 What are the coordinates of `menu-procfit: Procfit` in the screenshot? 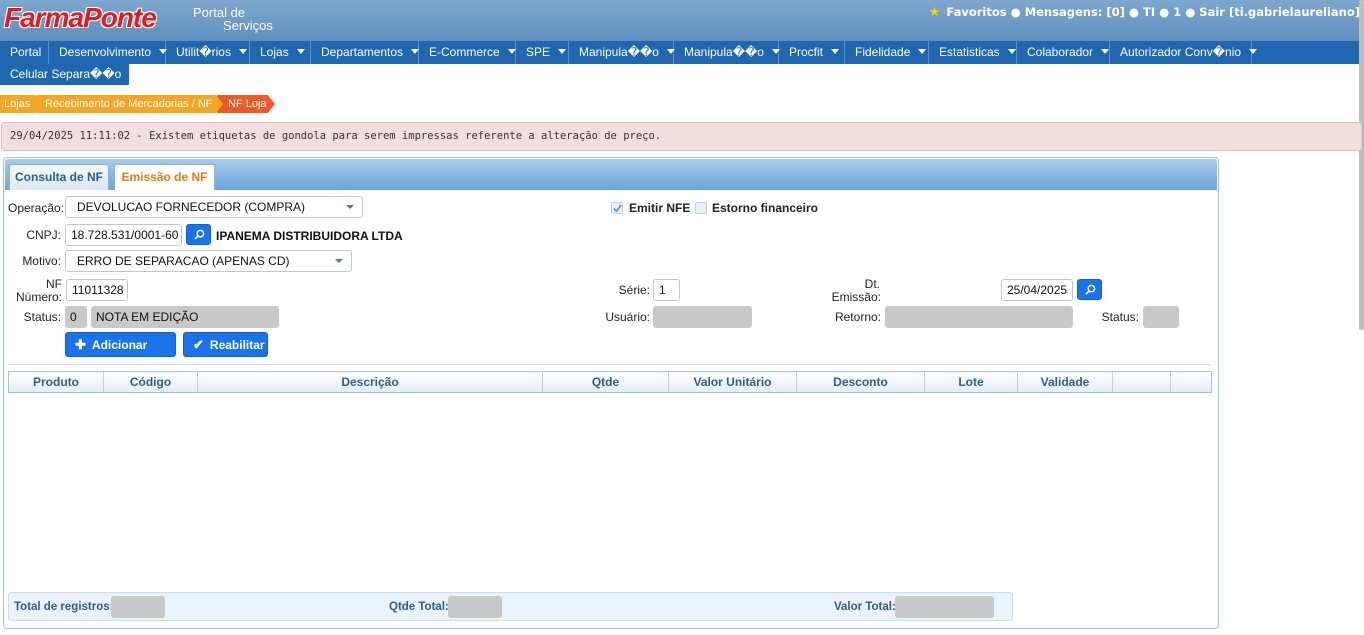 It's located at (812, 52).